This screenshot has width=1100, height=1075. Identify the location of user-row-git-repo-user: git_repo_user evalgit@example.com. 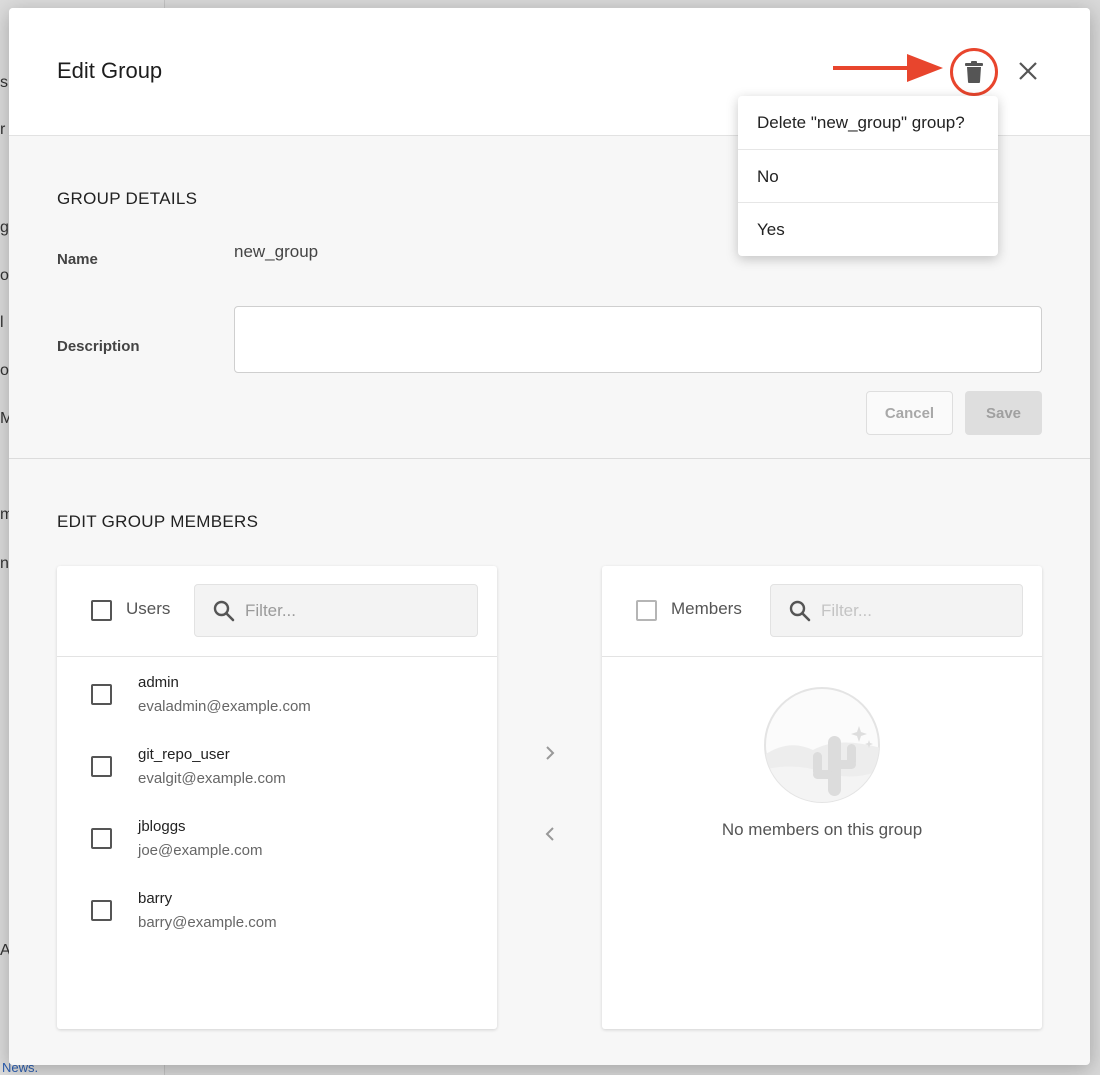
(277, 774).